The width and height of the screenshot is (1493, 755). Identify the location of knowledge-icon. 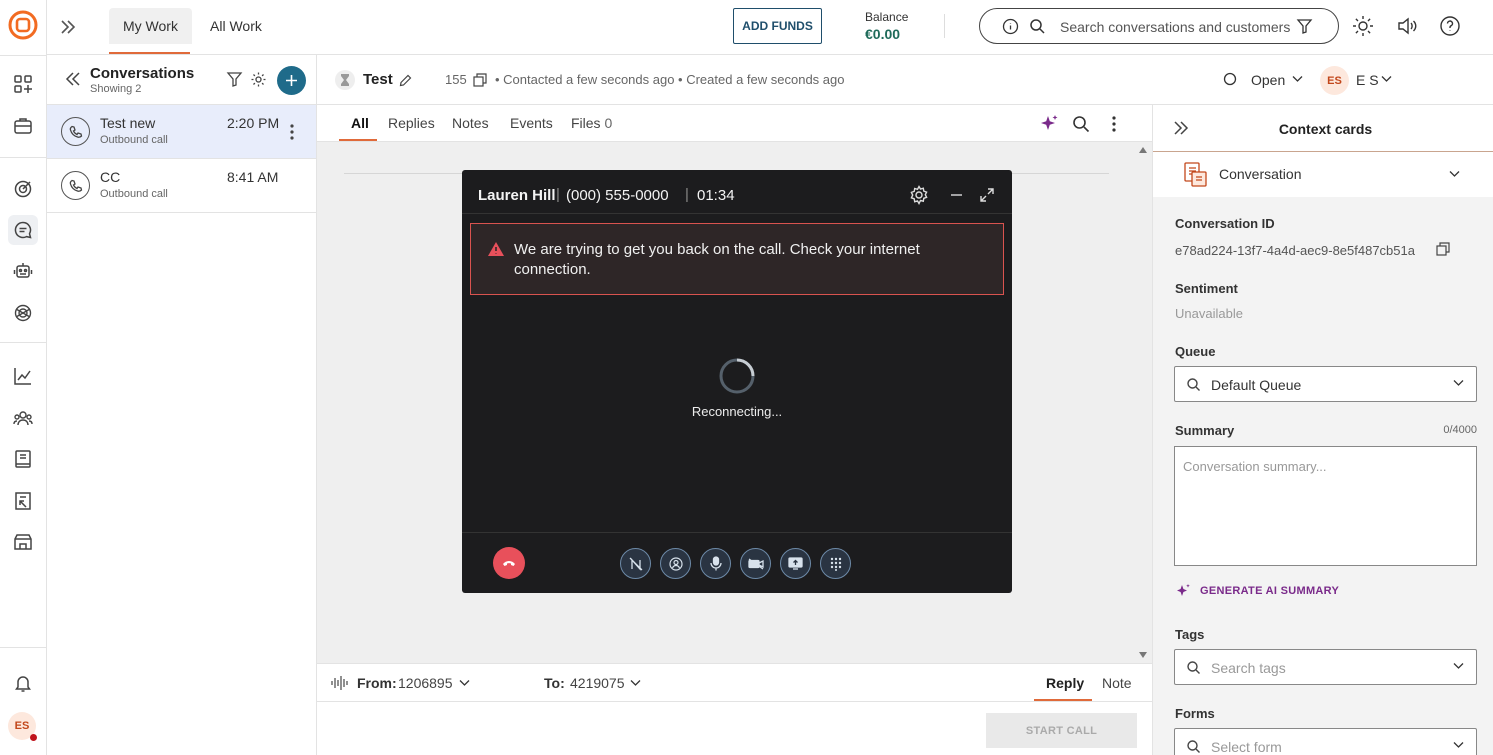
(23, 459).